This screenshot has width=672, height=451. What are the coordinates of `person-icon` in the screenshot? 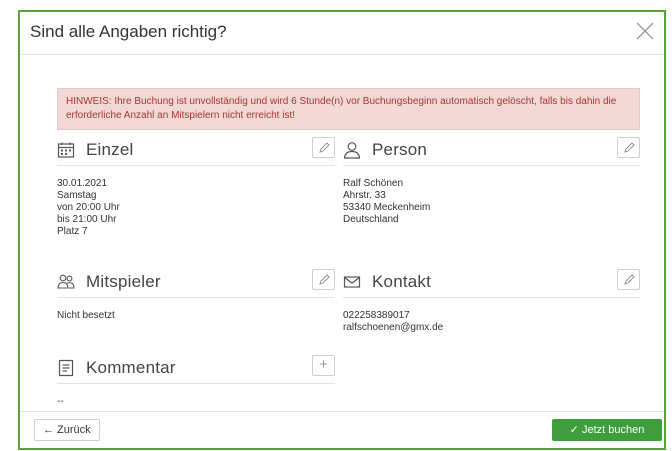 It's located at (352, 150).